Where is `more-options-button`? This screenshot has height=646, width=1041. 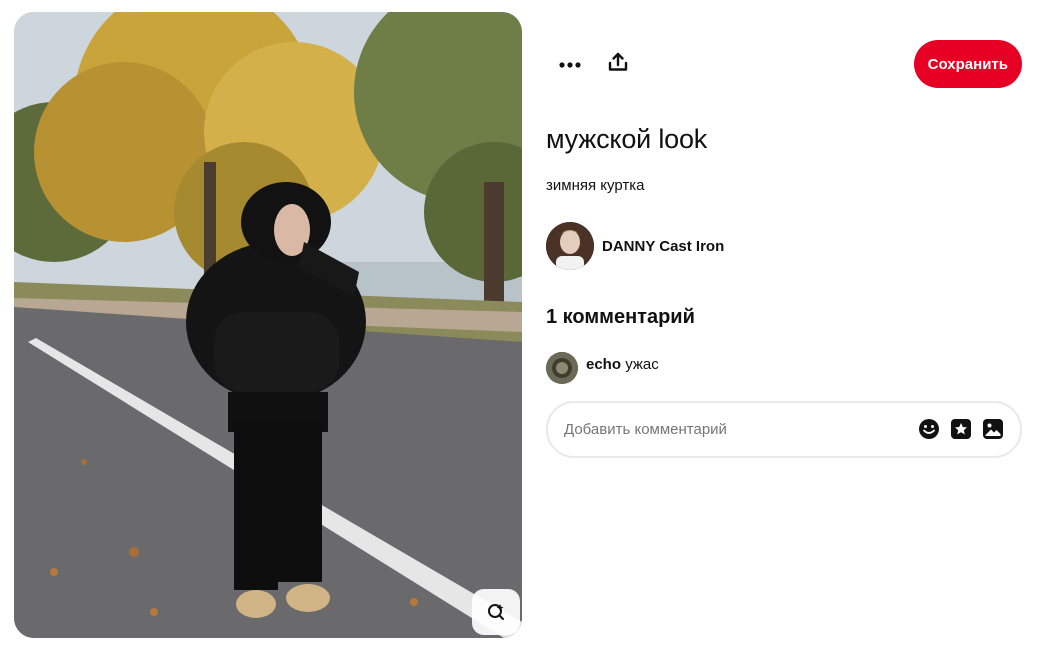
more-options-button is located at coordinates (570, 64).